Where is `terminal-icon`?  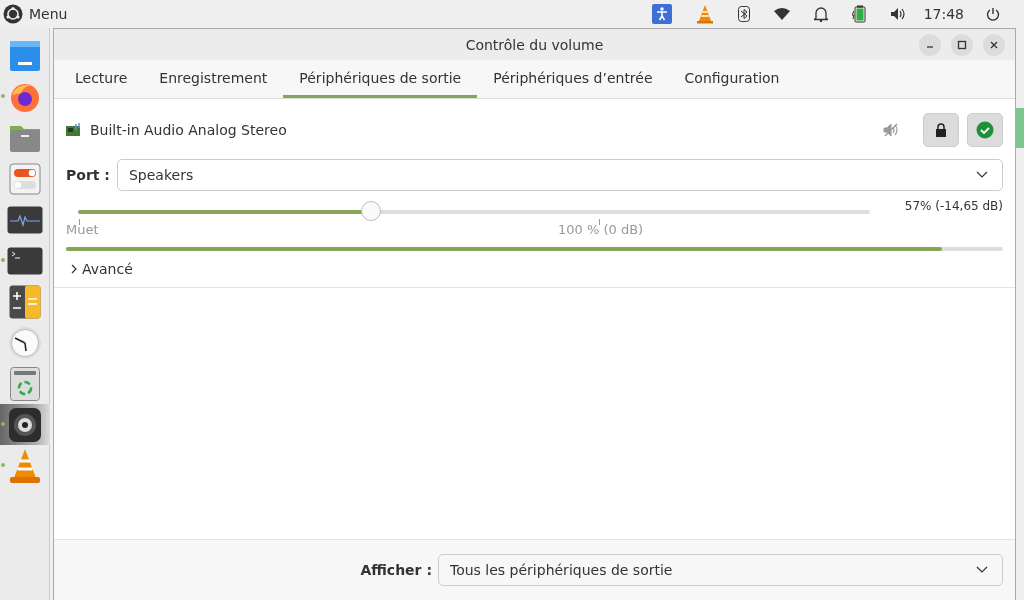 terminal-icon is located at coordinates (24, 260).